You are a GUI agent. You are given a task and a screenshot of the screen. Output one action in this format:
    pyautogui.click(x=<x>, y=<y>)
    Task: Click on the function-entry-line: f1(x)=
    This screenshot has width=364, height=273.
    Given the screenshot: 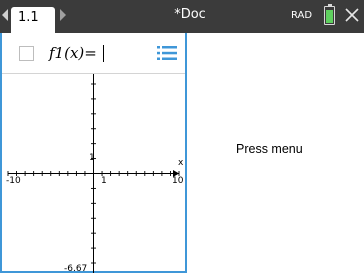 What is the action you would take?
    pyautogui.click(x=93, y=53)
    